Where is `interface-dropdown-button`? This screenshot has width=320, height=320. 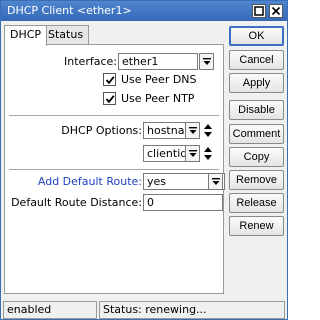
interface-dropdown-button is located at coordinates (206, 61).